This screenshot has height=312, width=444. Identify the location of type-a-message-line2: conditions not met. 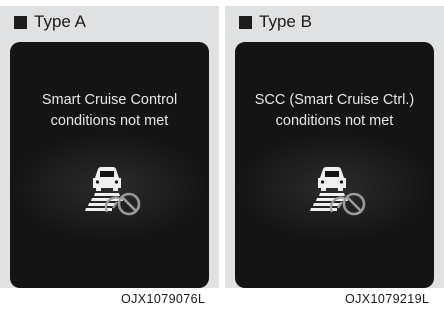
(109, 121).